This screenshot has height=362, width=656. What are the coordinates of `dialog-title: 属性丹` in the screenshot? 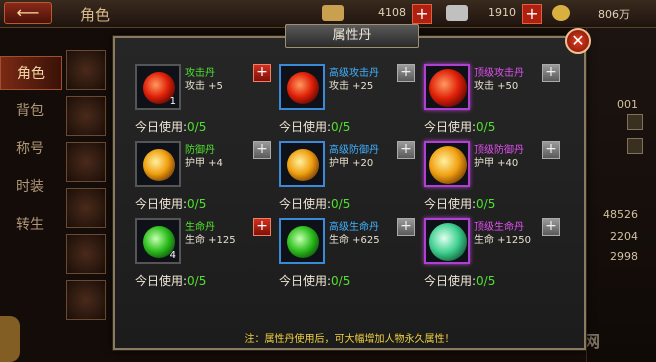 It's located at (352, 36).